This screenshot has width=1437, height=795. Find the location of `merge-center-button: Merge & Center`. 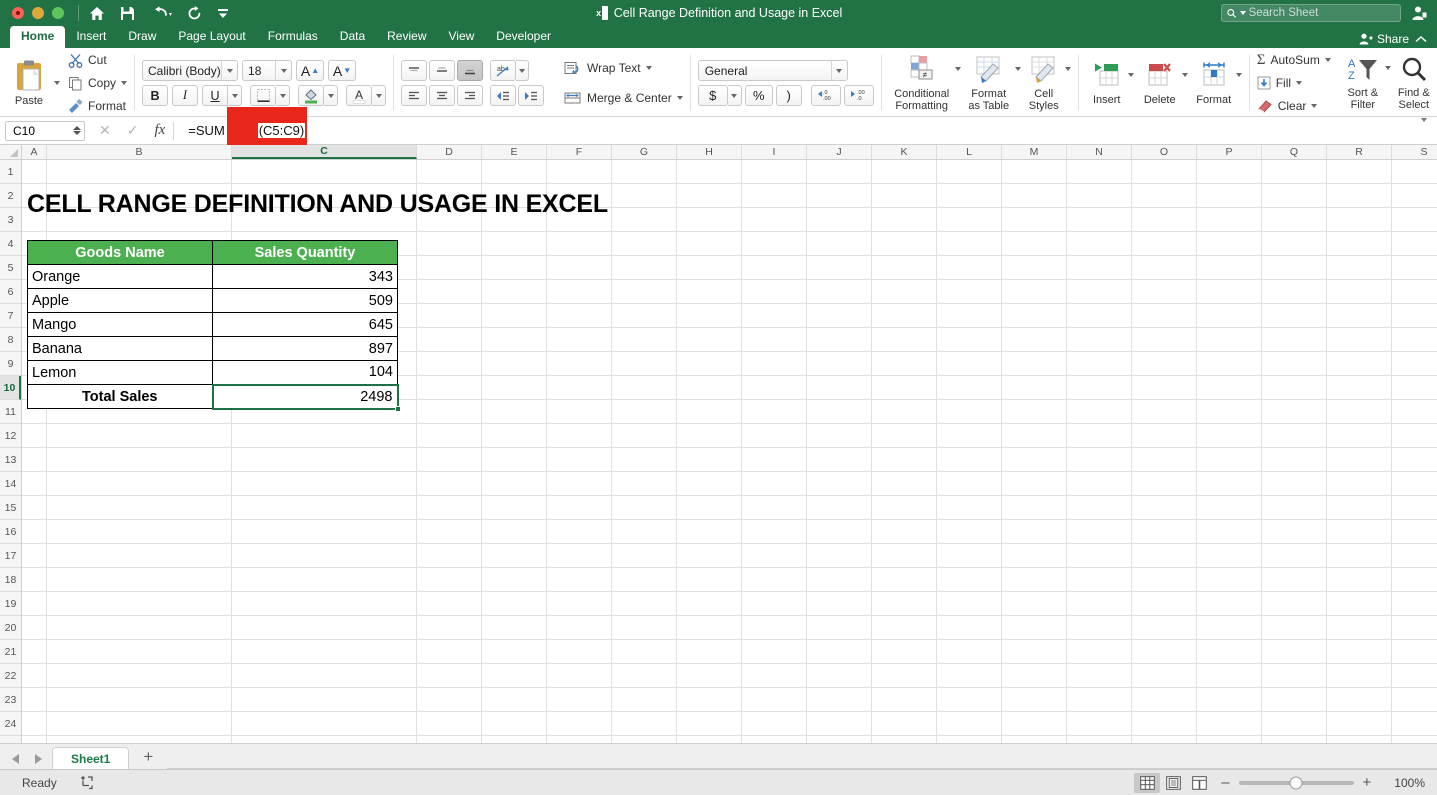

merge-center-button: Merge & Center is located at coordinates (623, 98).